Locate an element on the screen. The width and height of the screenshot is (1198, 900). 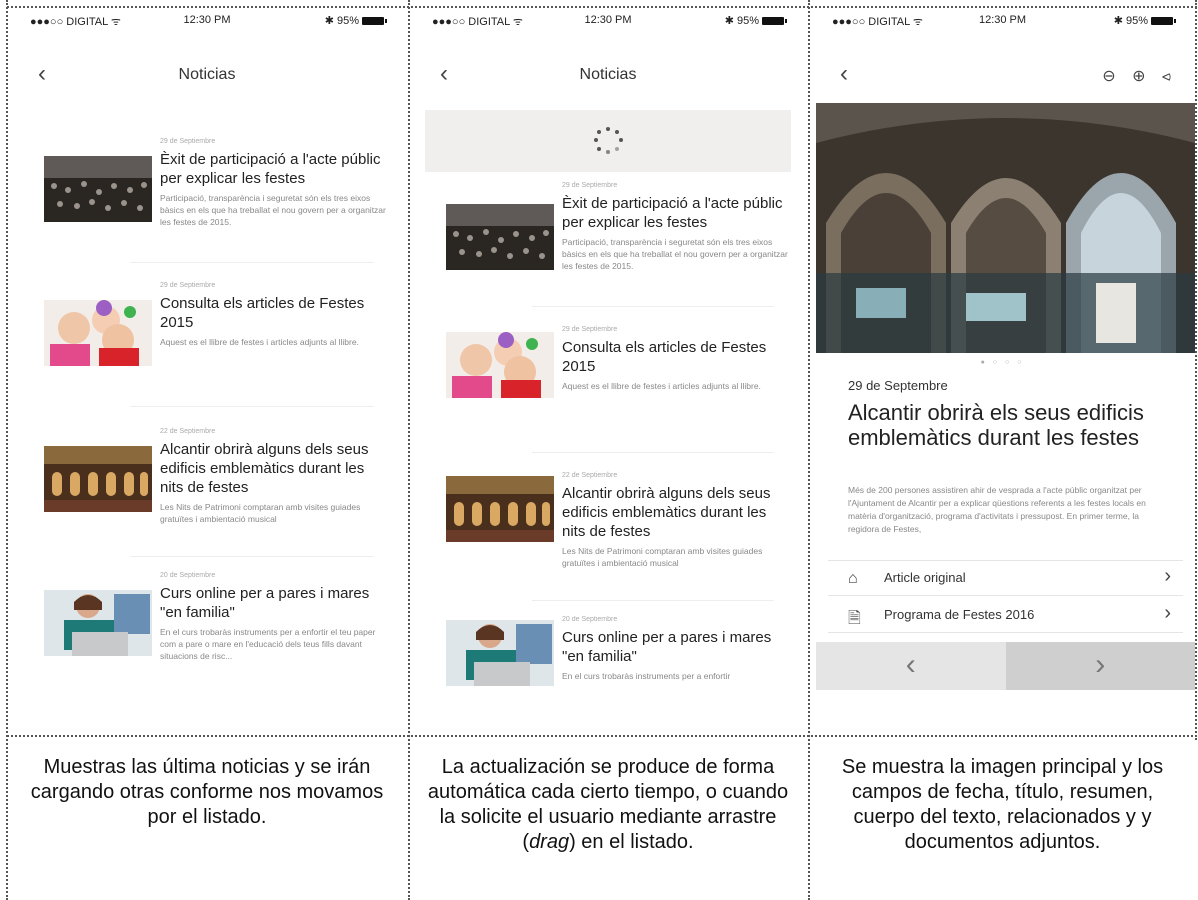
attachment-link-programa: 🗎 Programa de Festes 2016 › is located at coordinates (1005, 615).